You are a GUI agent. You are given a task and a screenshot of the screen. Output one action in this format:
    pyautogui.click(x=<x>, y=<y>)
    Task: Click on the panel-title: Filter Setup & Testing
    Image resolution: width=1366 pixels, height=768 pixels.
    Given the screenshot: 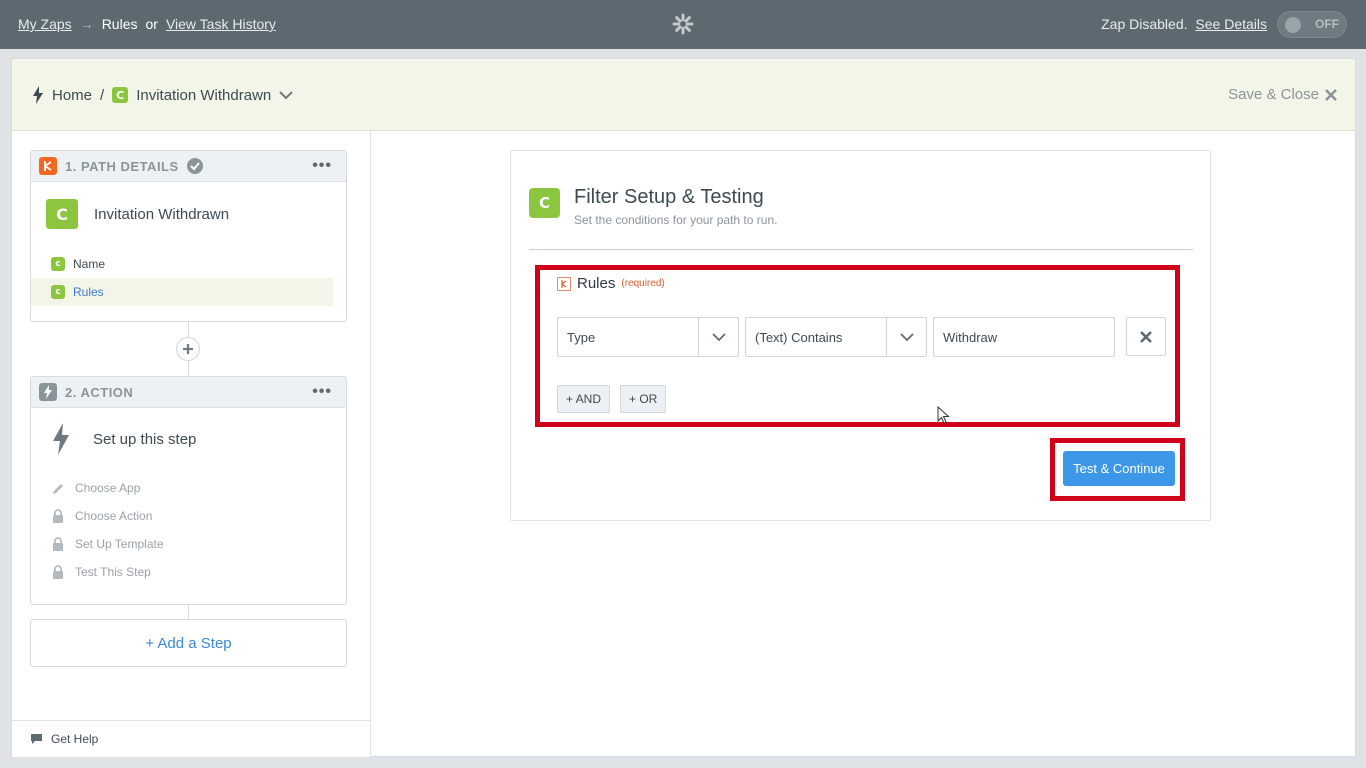 What is the action you would take?
    pyautogui.click(x=669, y=197)
    